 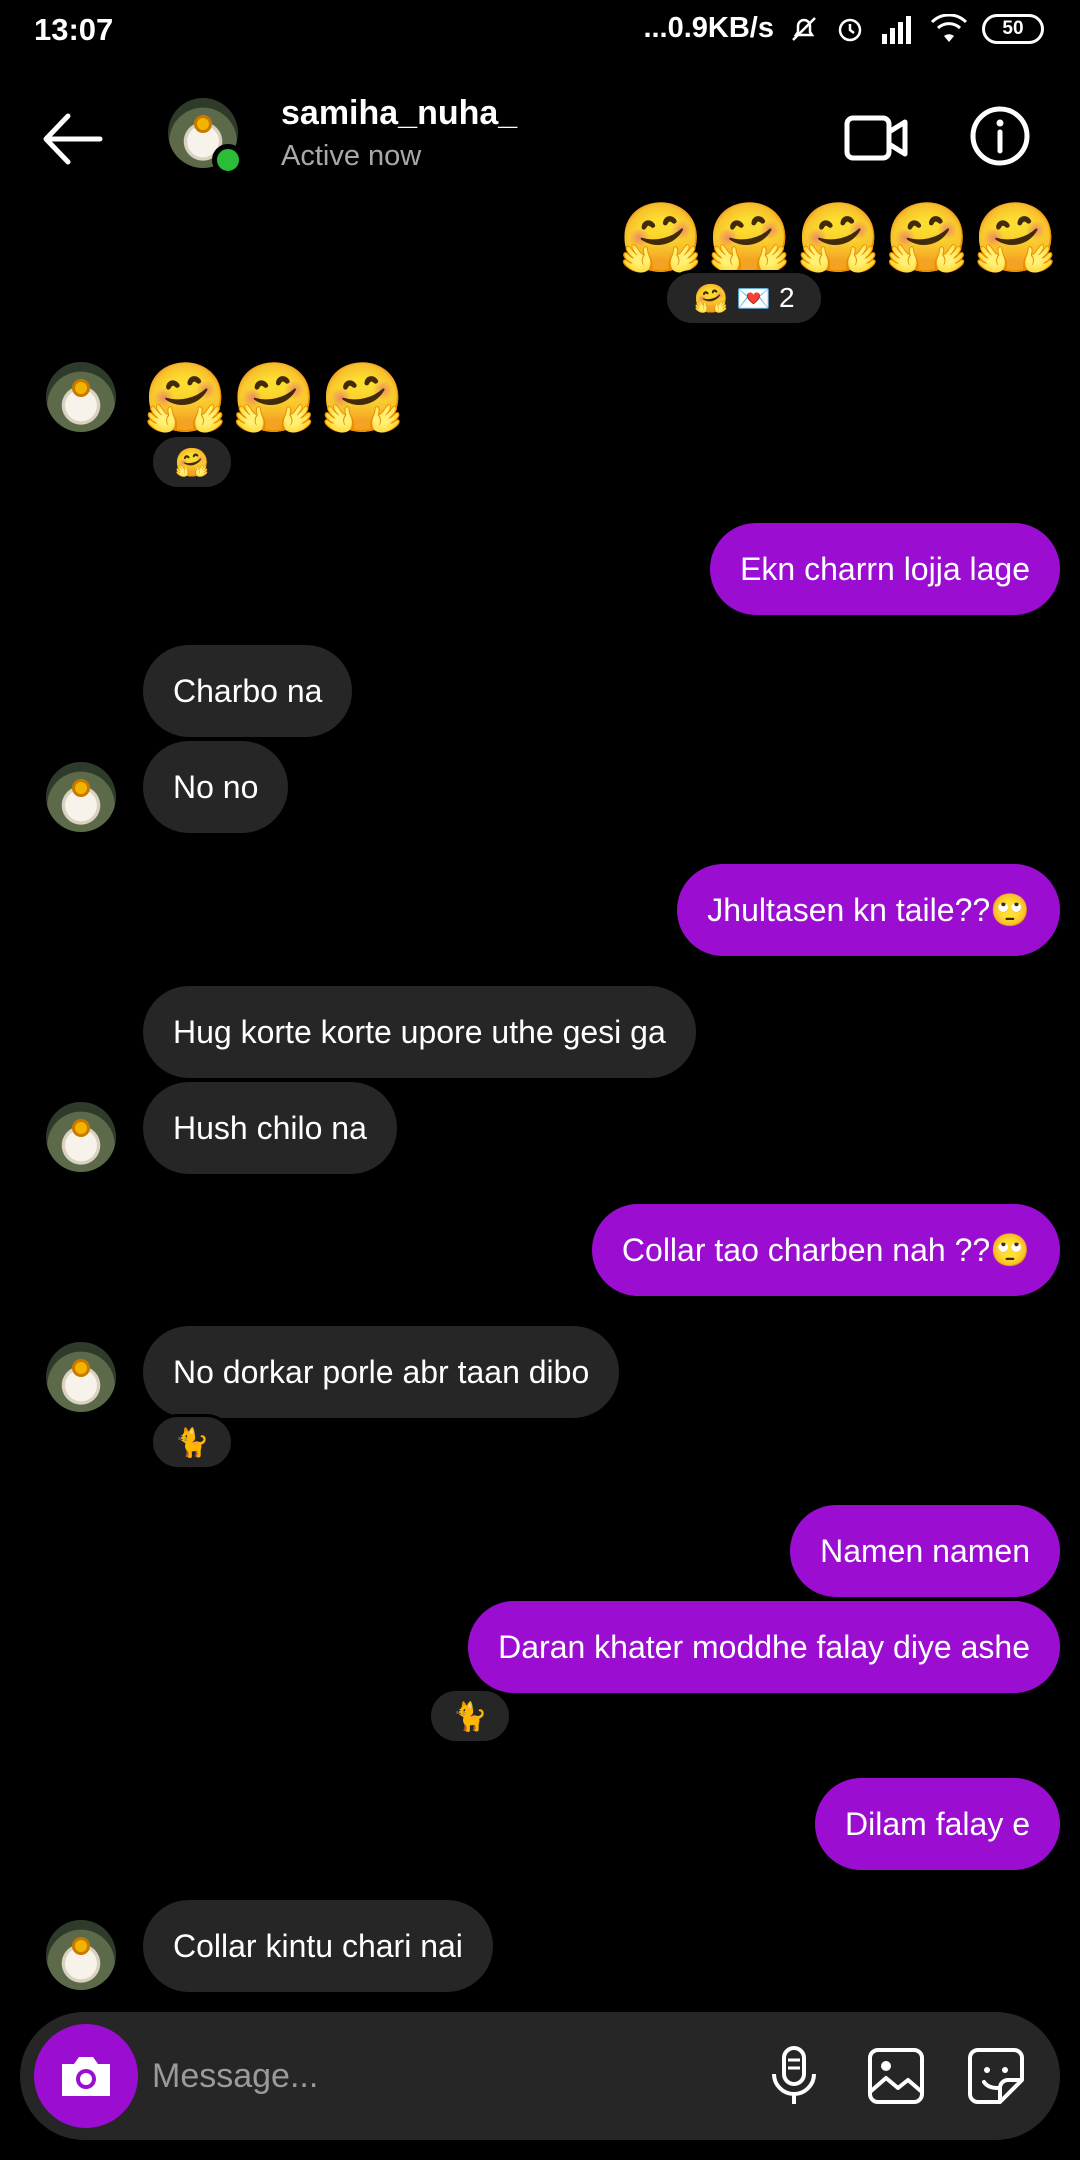 I want to click on chat-header: samiha_nuha_ Active now, so click(x=540, y=140).